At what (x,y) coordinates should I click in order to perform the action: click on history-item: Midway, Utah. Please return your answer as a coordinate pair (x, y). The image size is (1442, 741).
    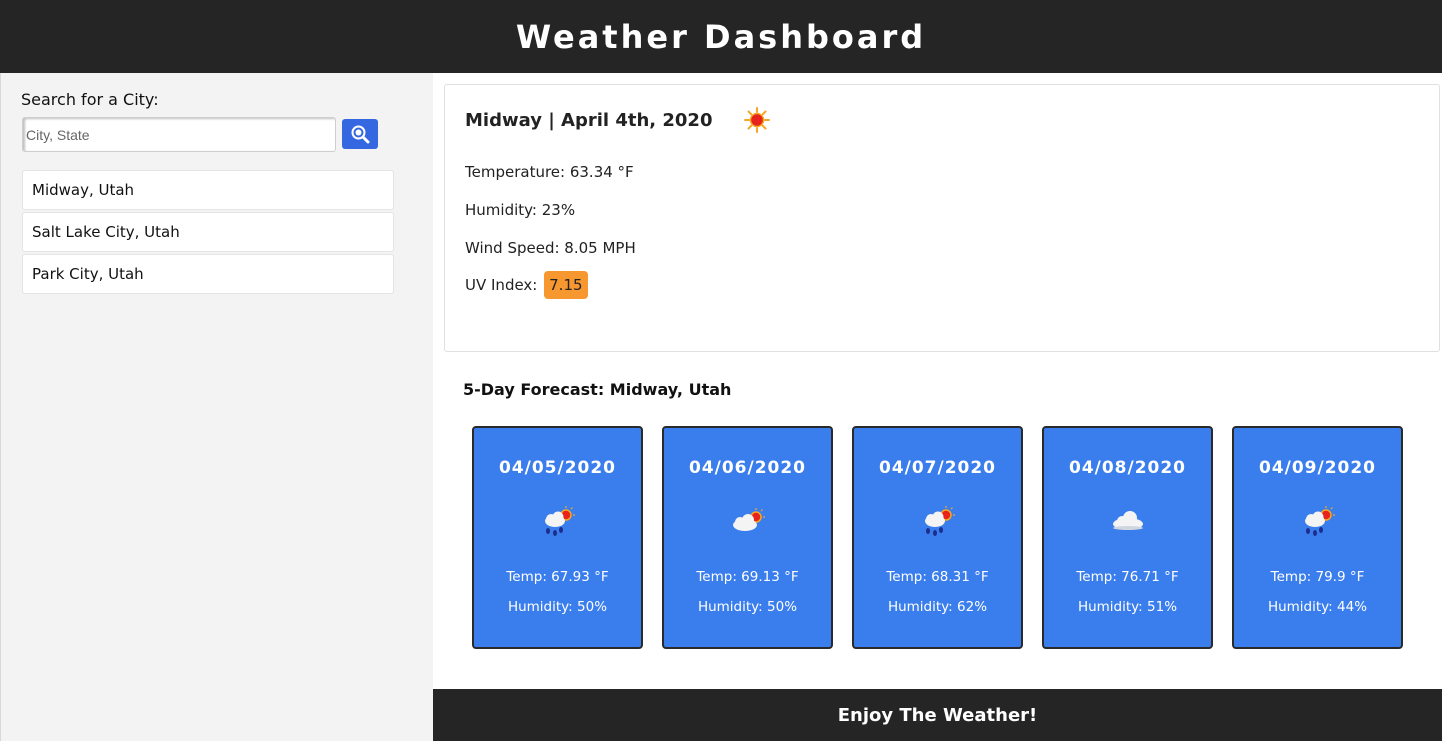
    Looking at the image, I should click on (208, 190).